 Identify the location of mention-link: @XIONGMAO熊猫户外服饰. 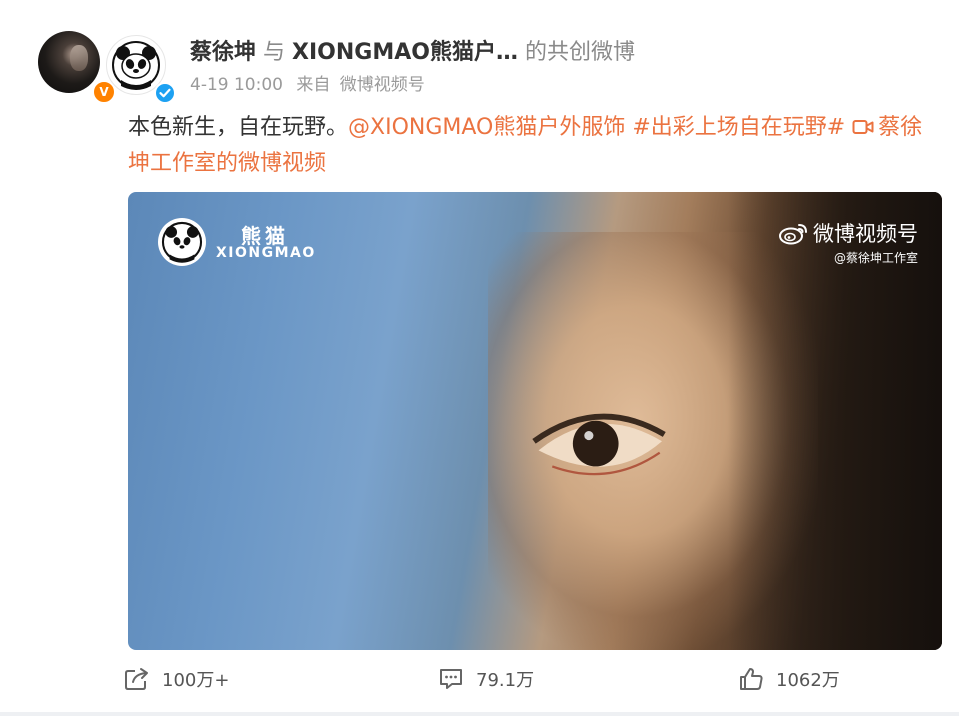
(486, 127).